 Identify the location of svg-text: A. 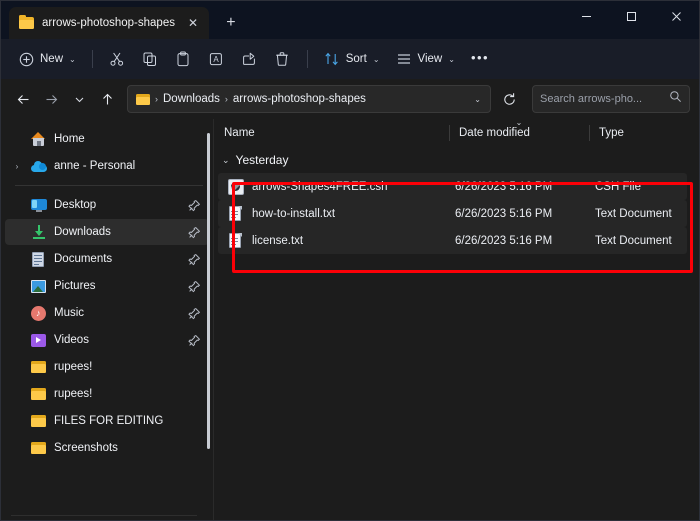
(217, 59).